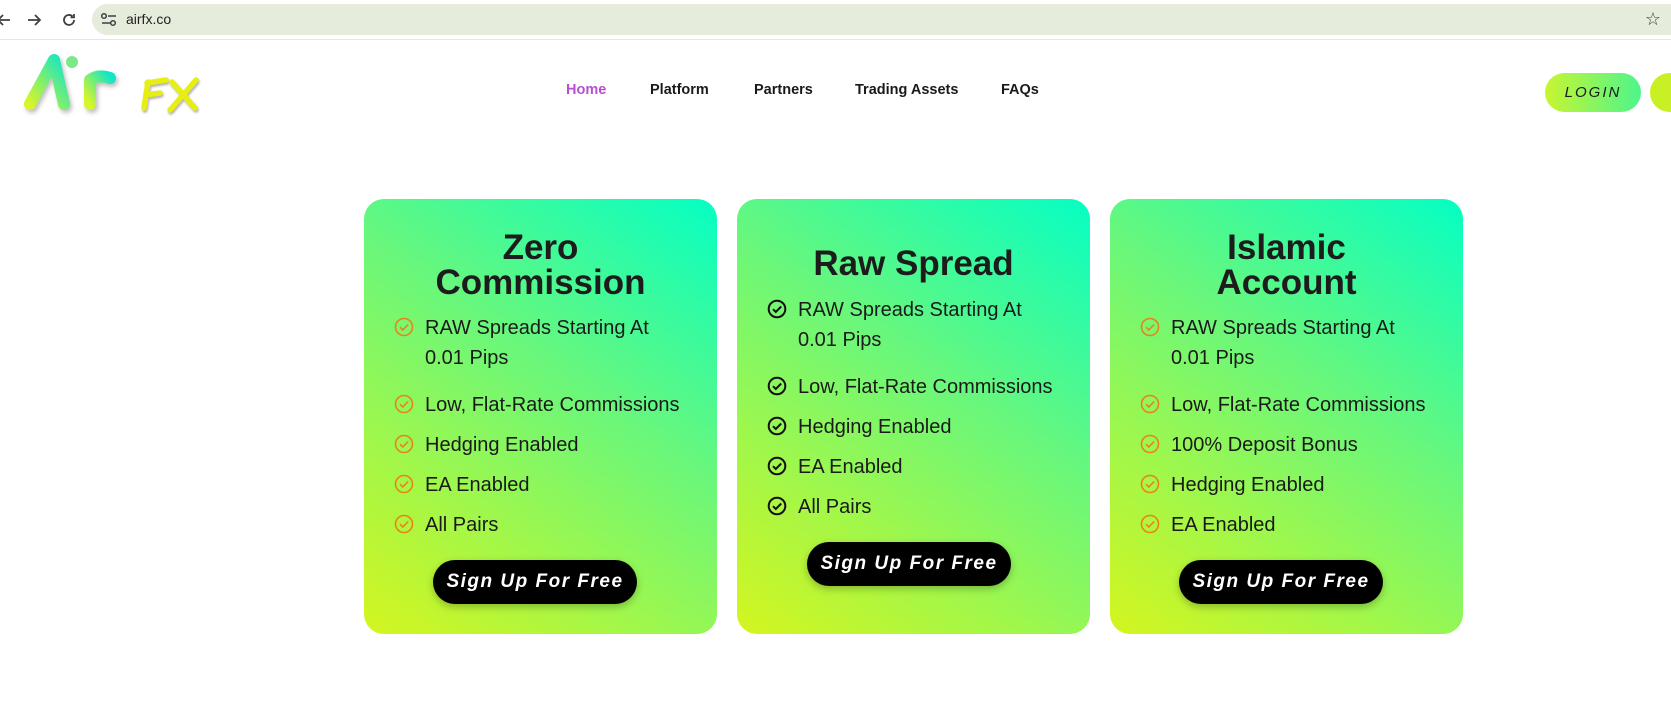 This screenshot has width=1671, height=705. I want to click on forward-arrow-icon, so click(34, 20).